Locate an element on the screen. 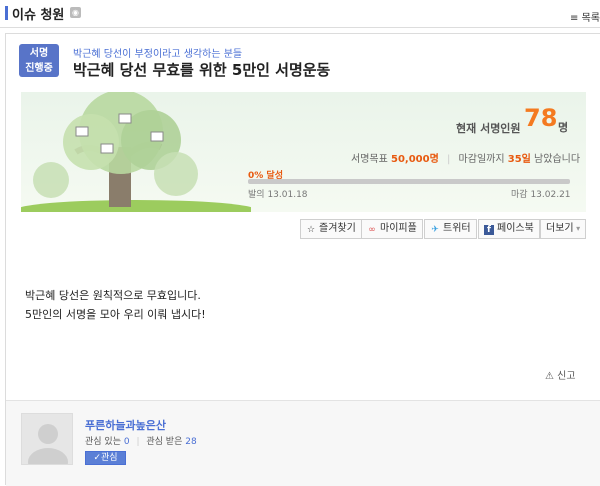 The image size is (600, 486). goal-info: 서명목표 50,000명 | 마감일까지 35일 남았습니다 is located at coordinates (465, 157).